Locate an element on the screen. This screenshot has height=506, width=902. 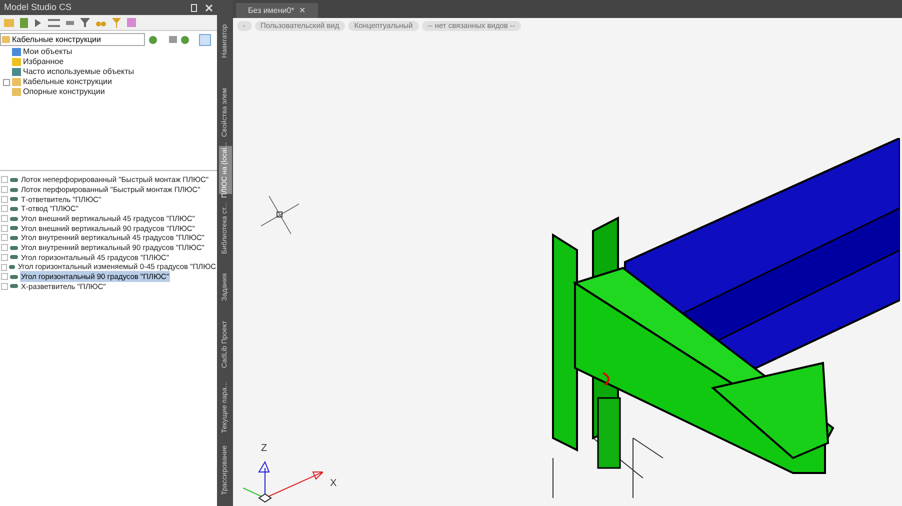
tree-item: Часто используемые объекты is located at coordinates (78, 72).